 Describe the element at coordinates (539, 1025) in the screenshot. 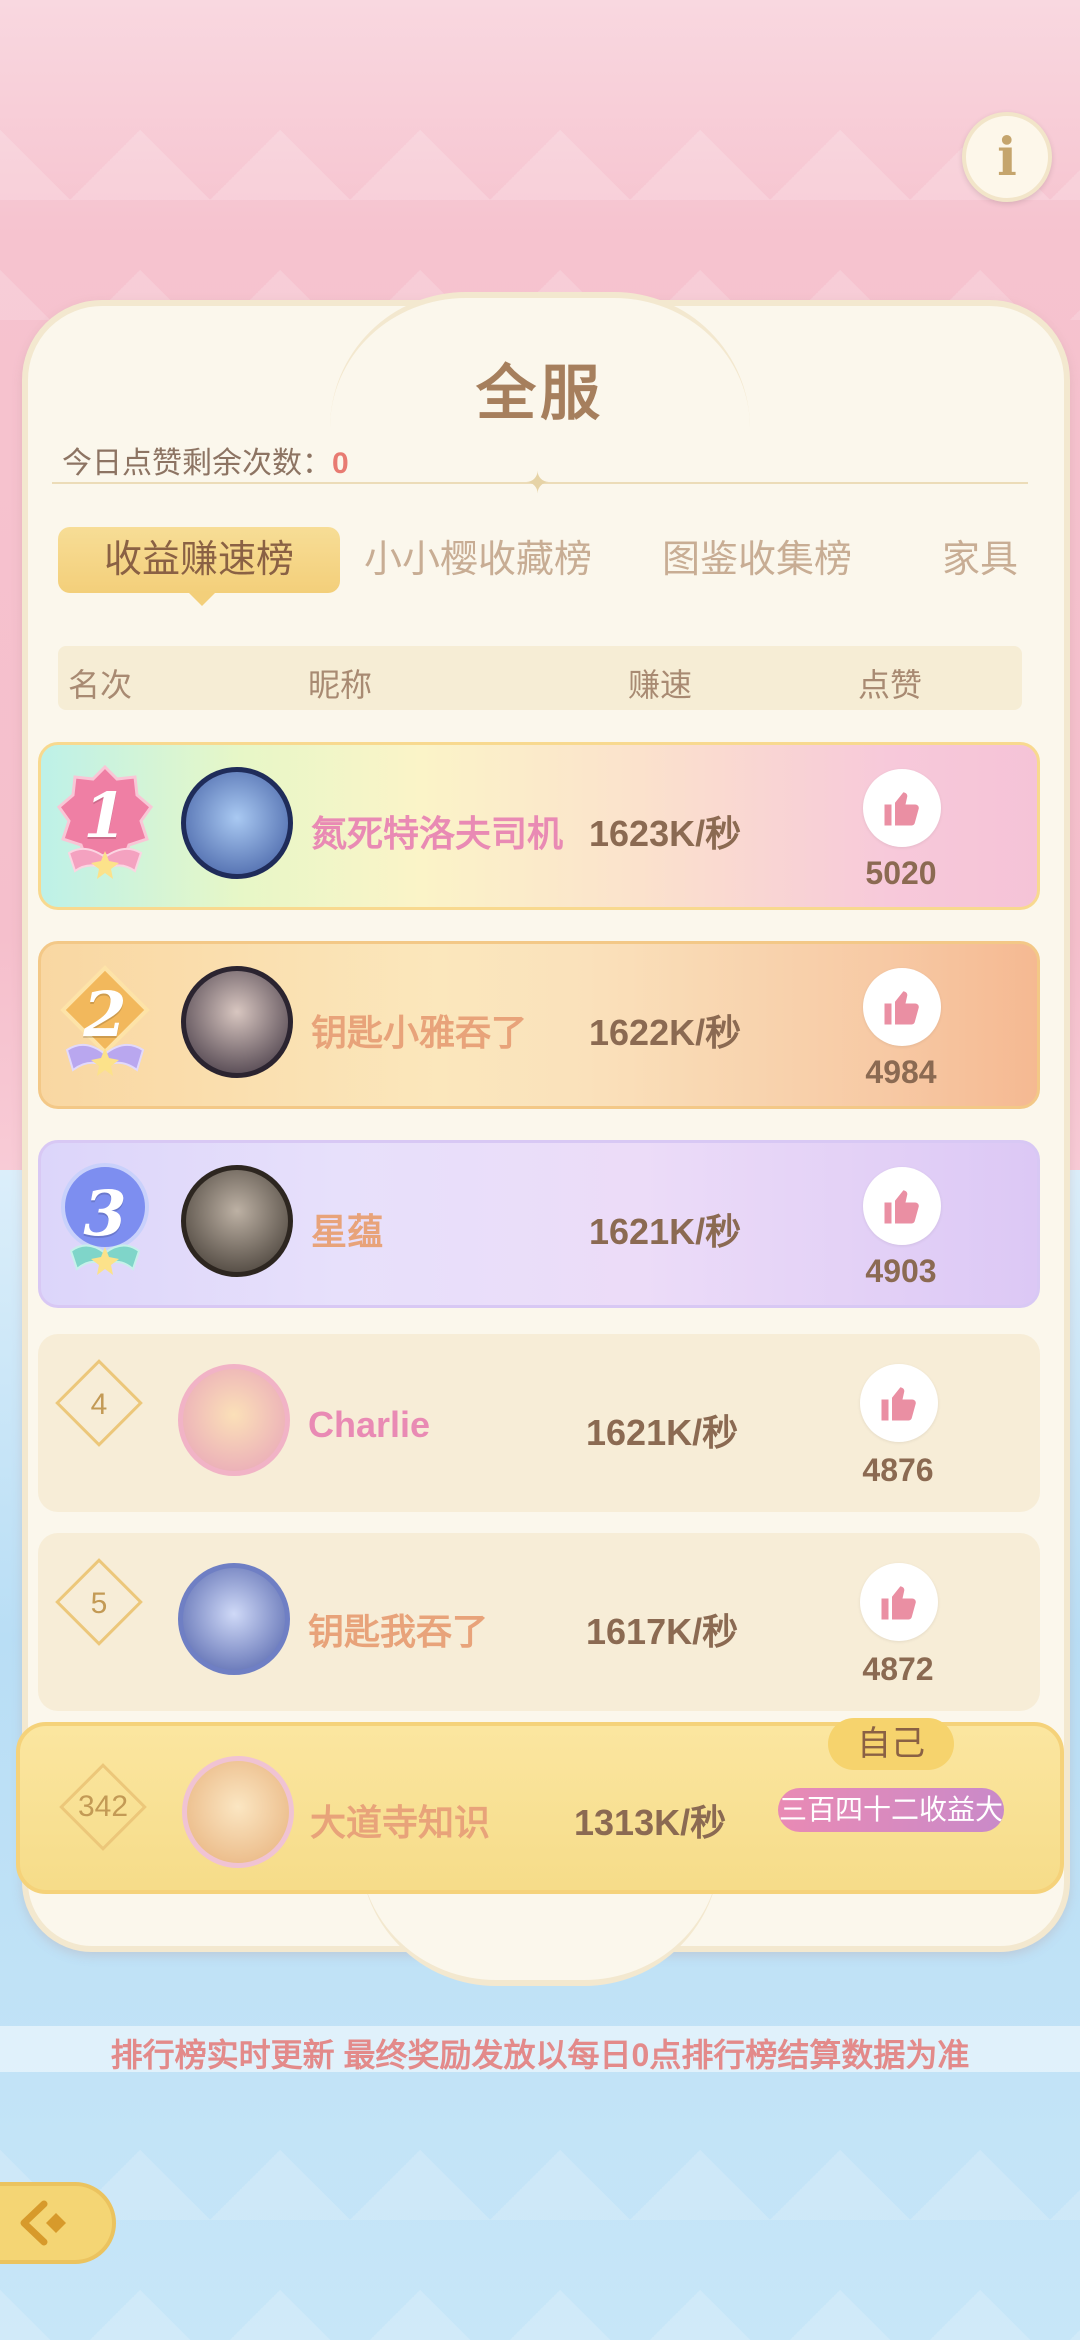

I see `table-row: 2 钥匙小雅吞了 1622K/秒 4984` at that location.